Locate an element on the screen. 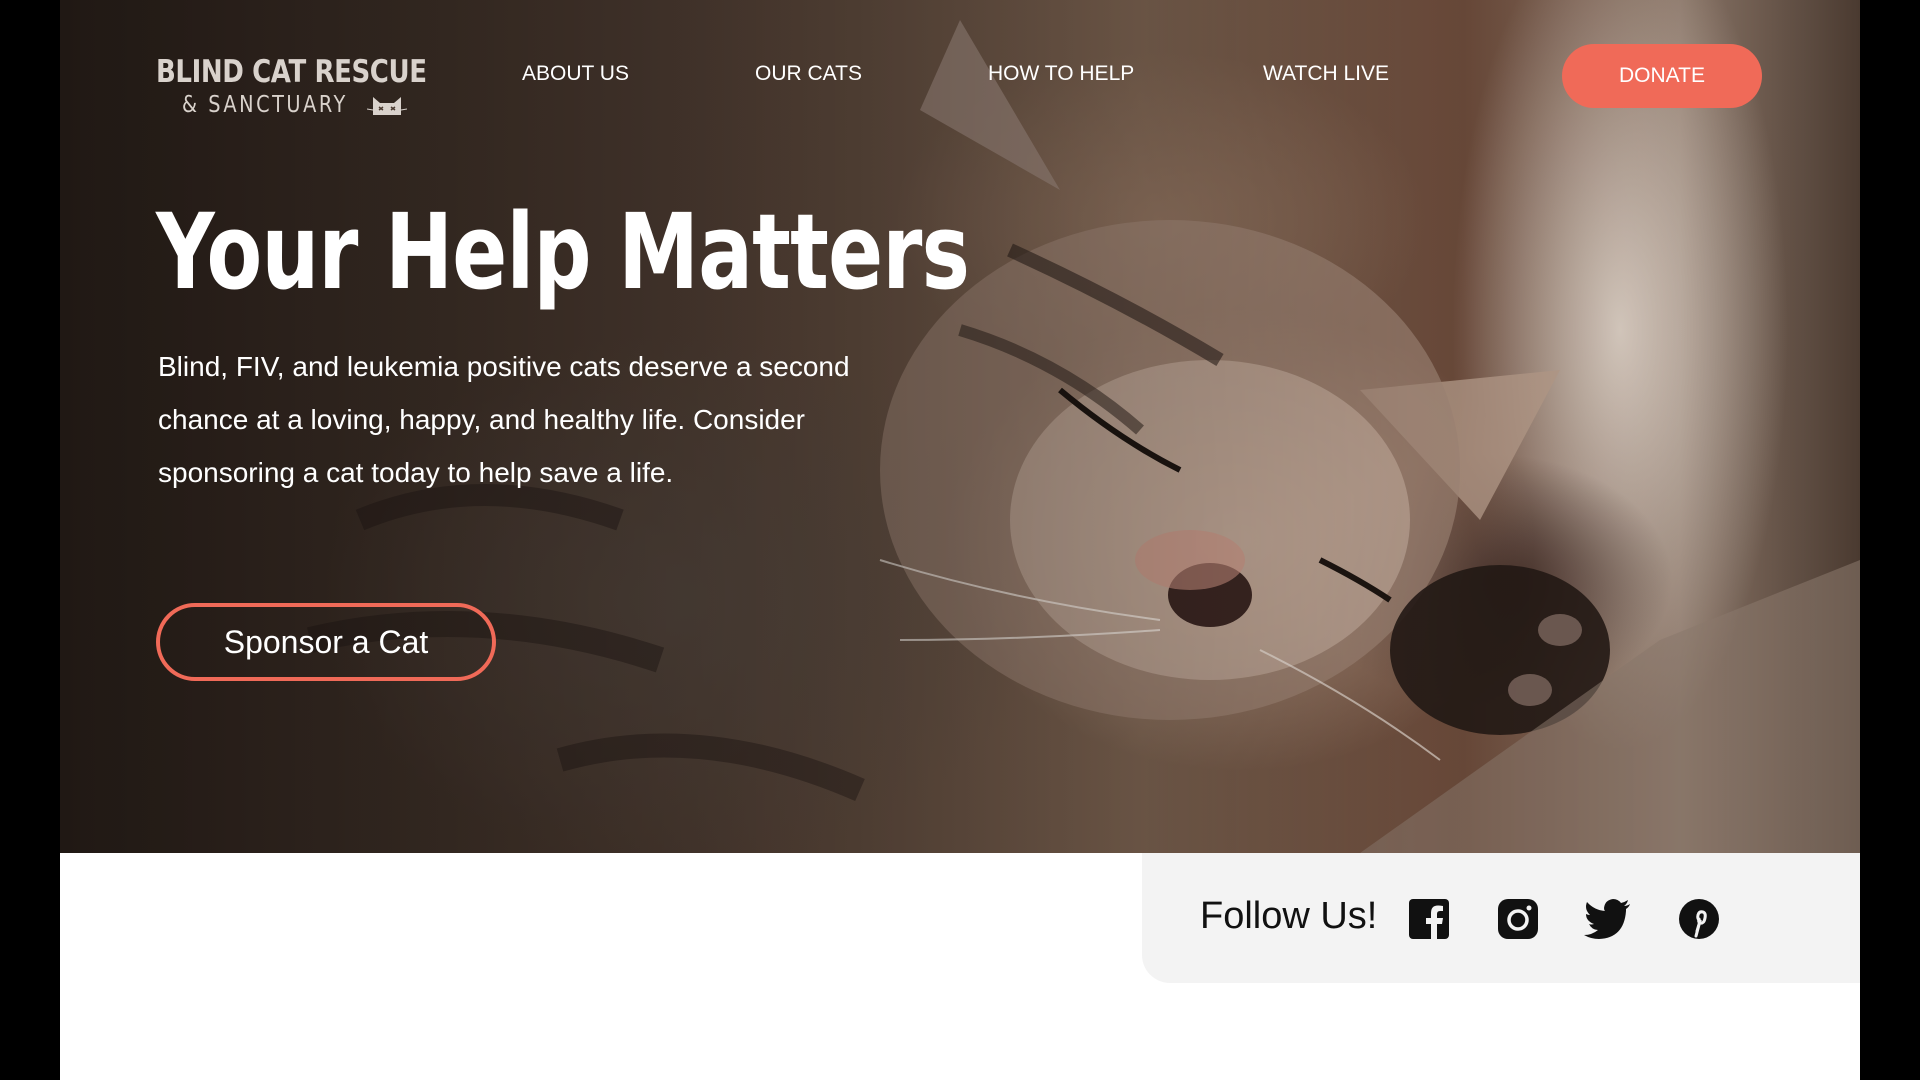  hero-title: Your Help Matters is located at coordinates (563, 252).